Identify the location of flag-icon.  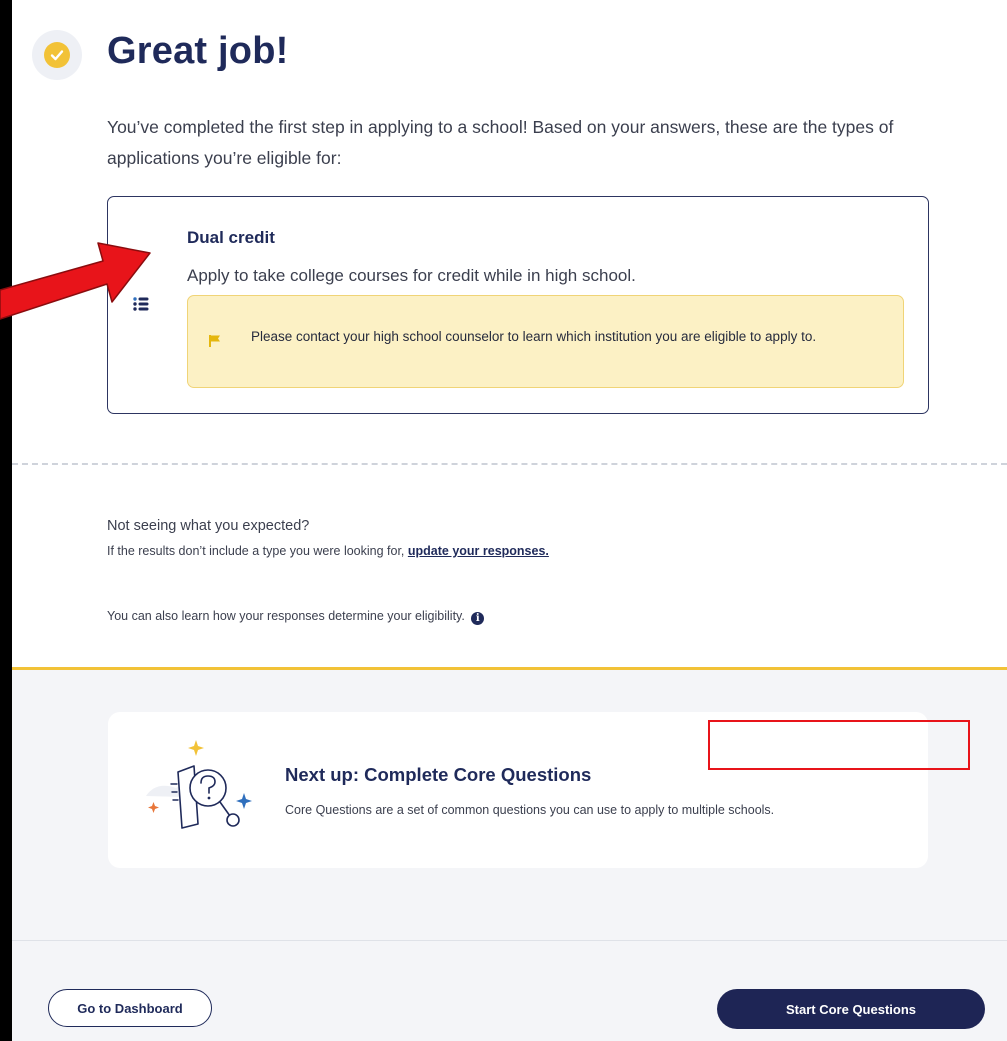
(215, 343).